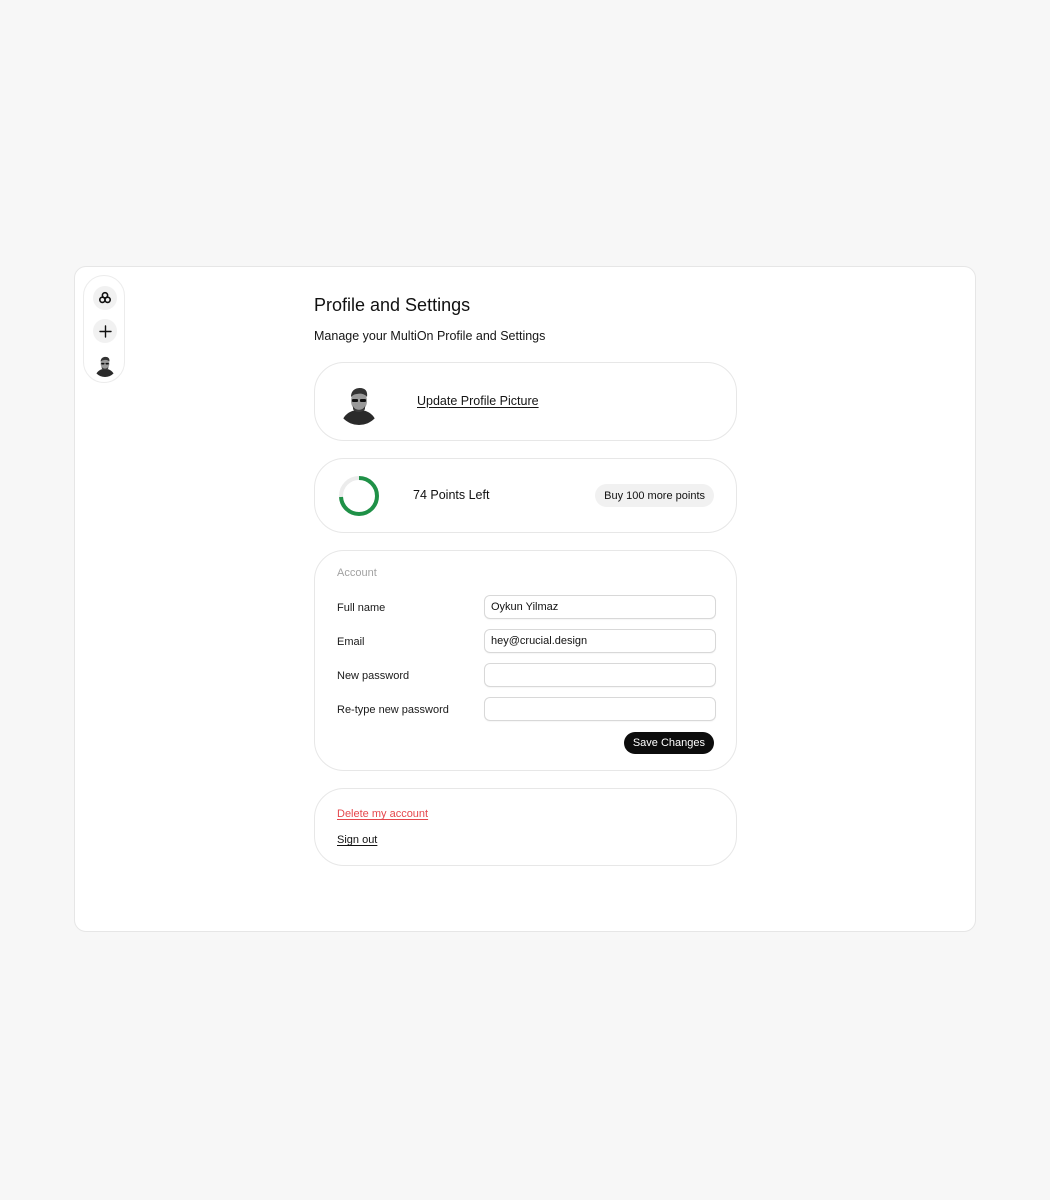 This screenshot has height=1200, width=1050. I want to click on profile-card: Update Profile Picture, so click(525, 401).